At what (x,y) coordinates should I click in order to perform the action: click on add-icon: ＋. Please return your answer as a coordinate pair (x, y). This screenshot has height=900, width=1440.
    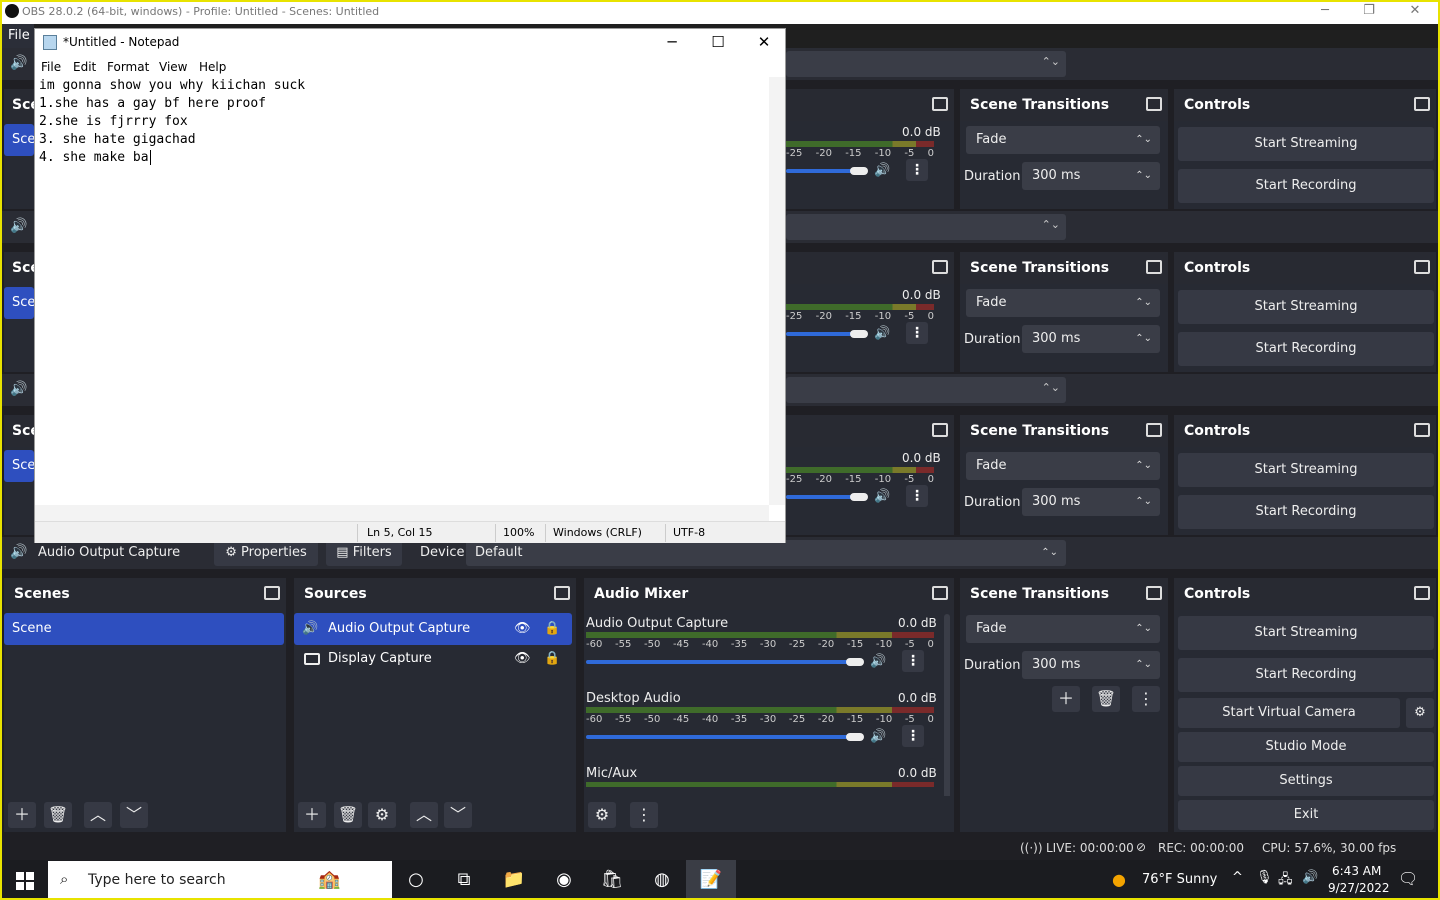
    Looking at the image, I should click on (312, 815).